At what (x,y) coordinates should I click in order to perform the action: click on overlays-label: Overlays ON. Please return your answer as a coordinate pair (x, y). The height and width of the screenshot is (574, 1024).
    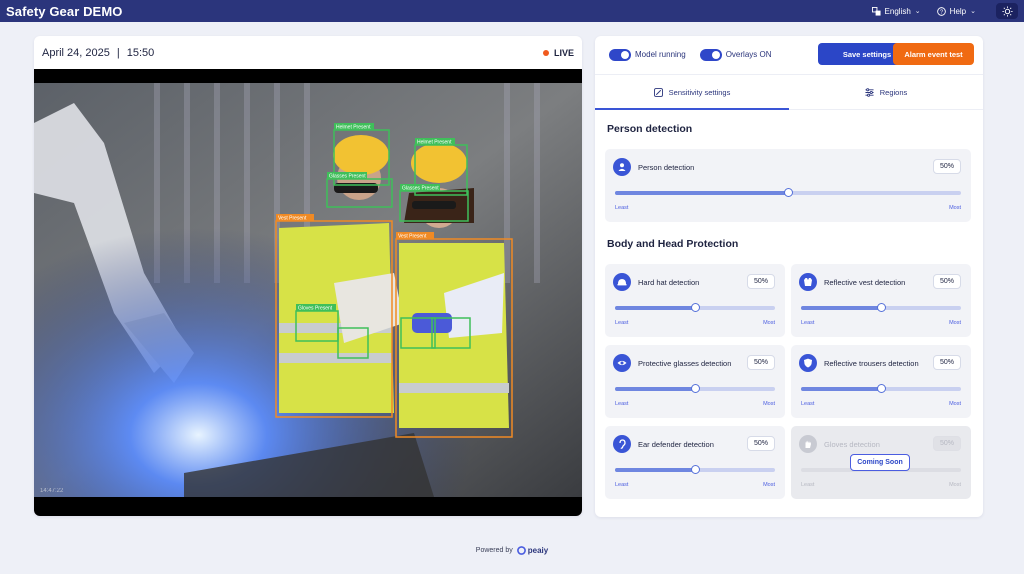
    Looking at the image, I should click on (748, 54).